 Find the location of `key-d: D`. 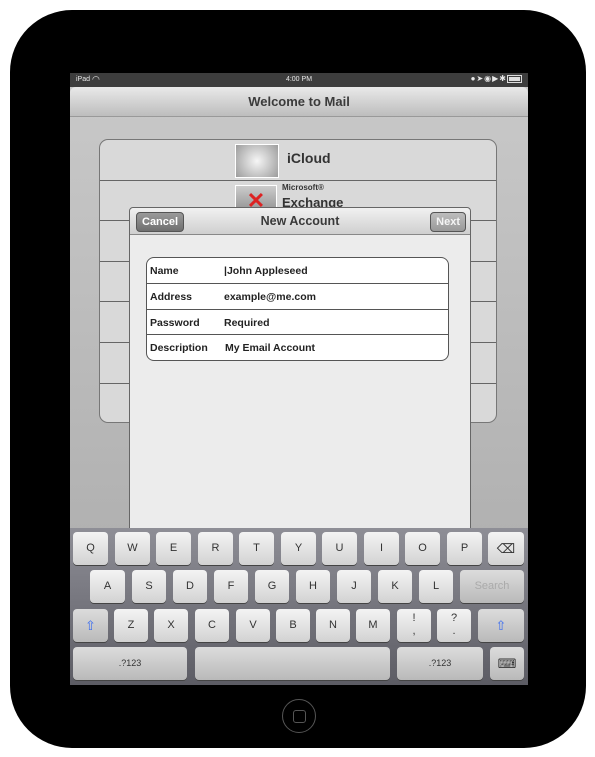

key-d: D is located at coordinates (190, 586).